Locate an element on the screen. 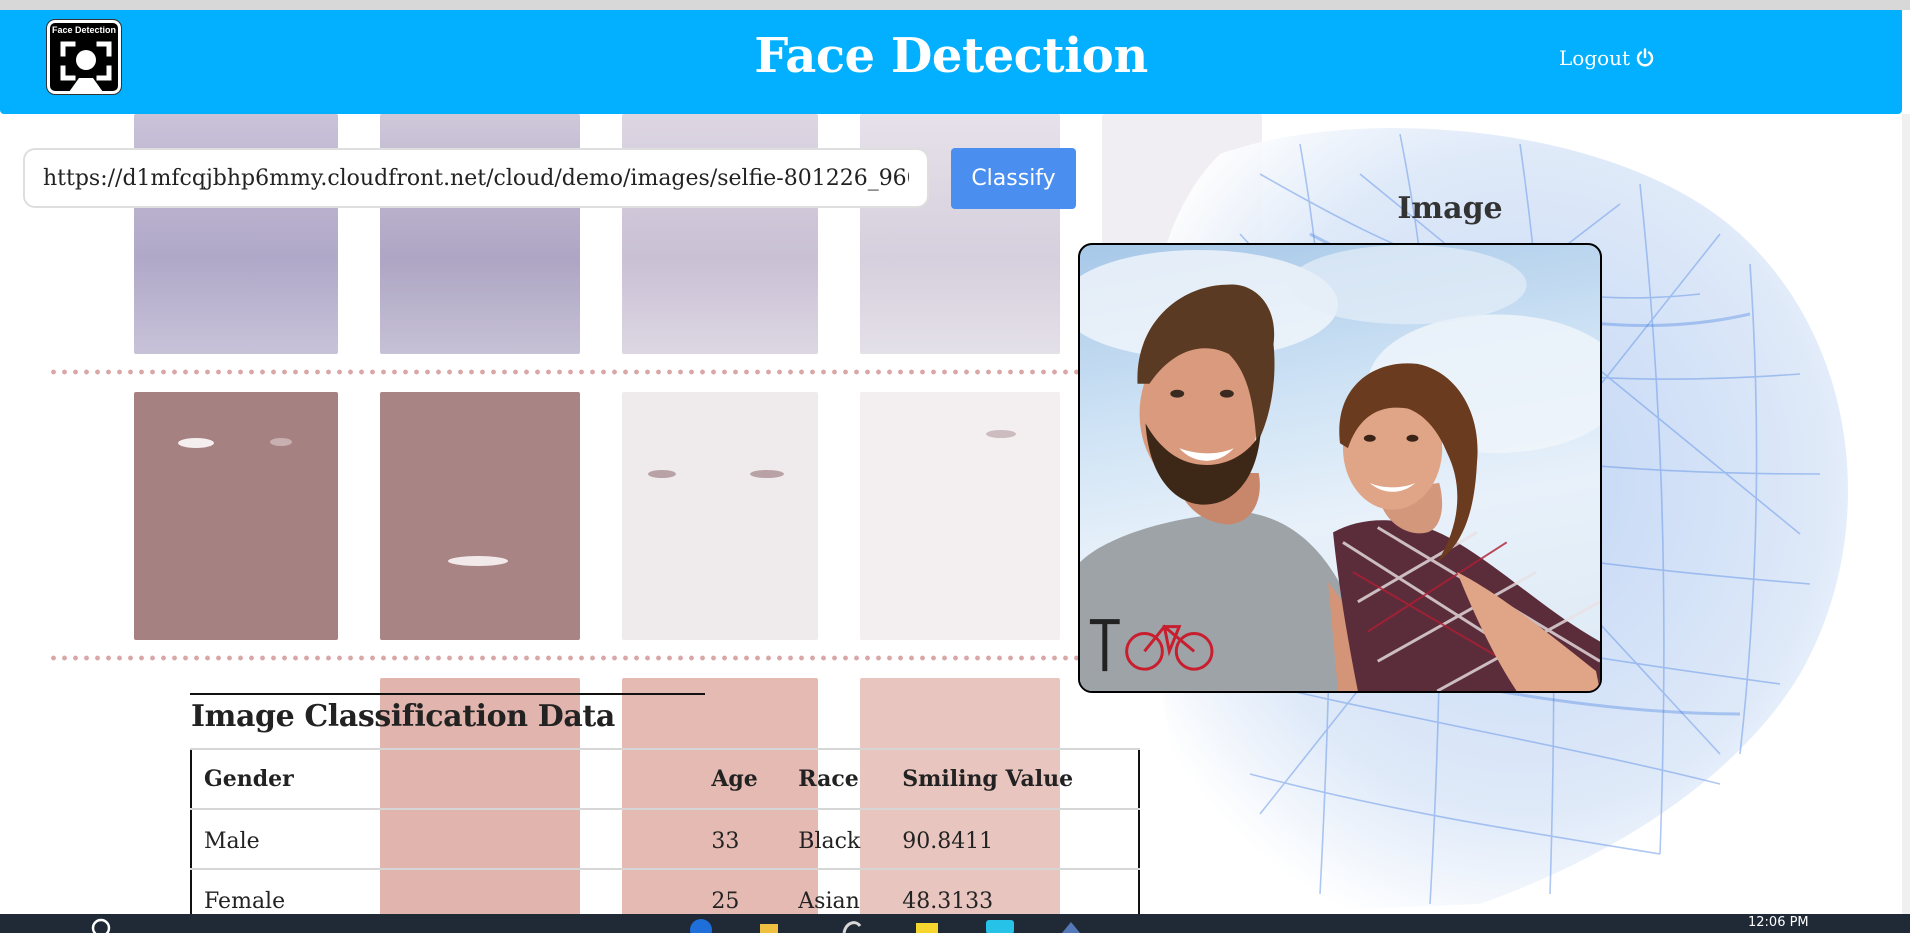  app-icon is located at coordinates (1071, 924).